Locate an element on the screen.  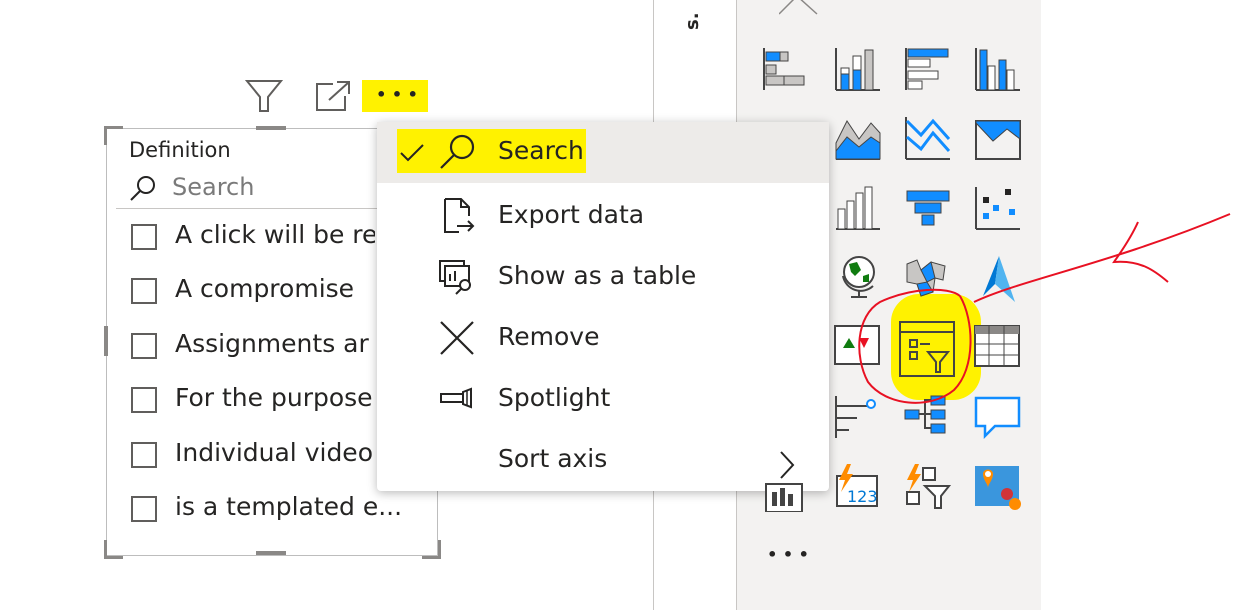
ribbon-area-icon is located at coordinates (998, 138).